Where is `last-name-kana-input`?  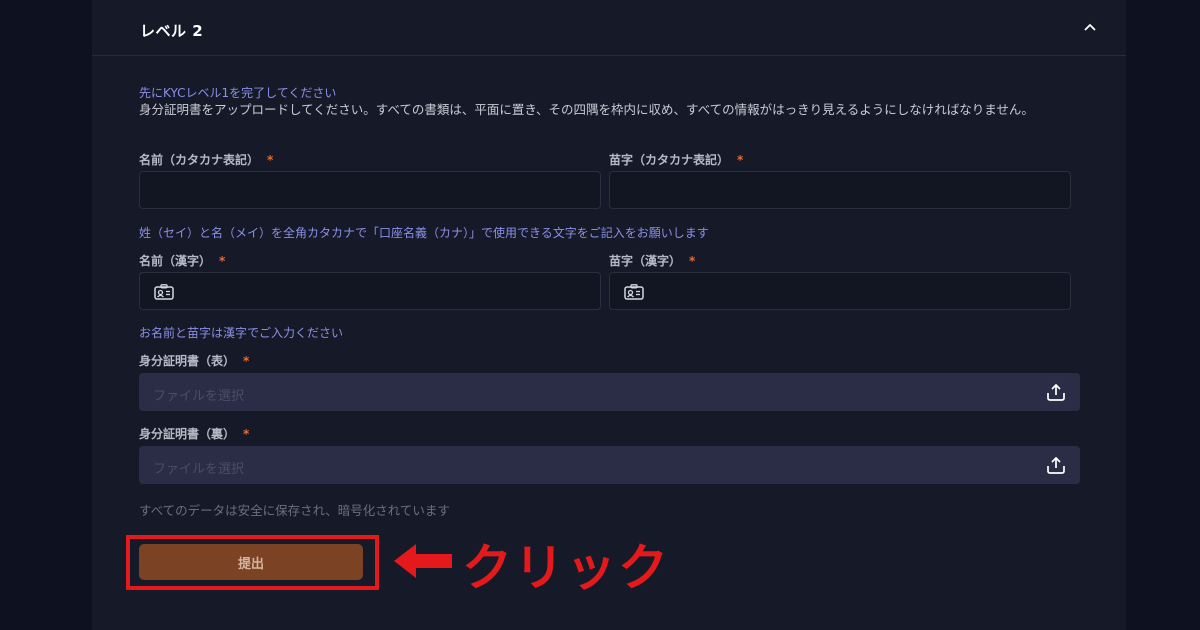
last-name-kana-input is located at coordinates (840, 190).